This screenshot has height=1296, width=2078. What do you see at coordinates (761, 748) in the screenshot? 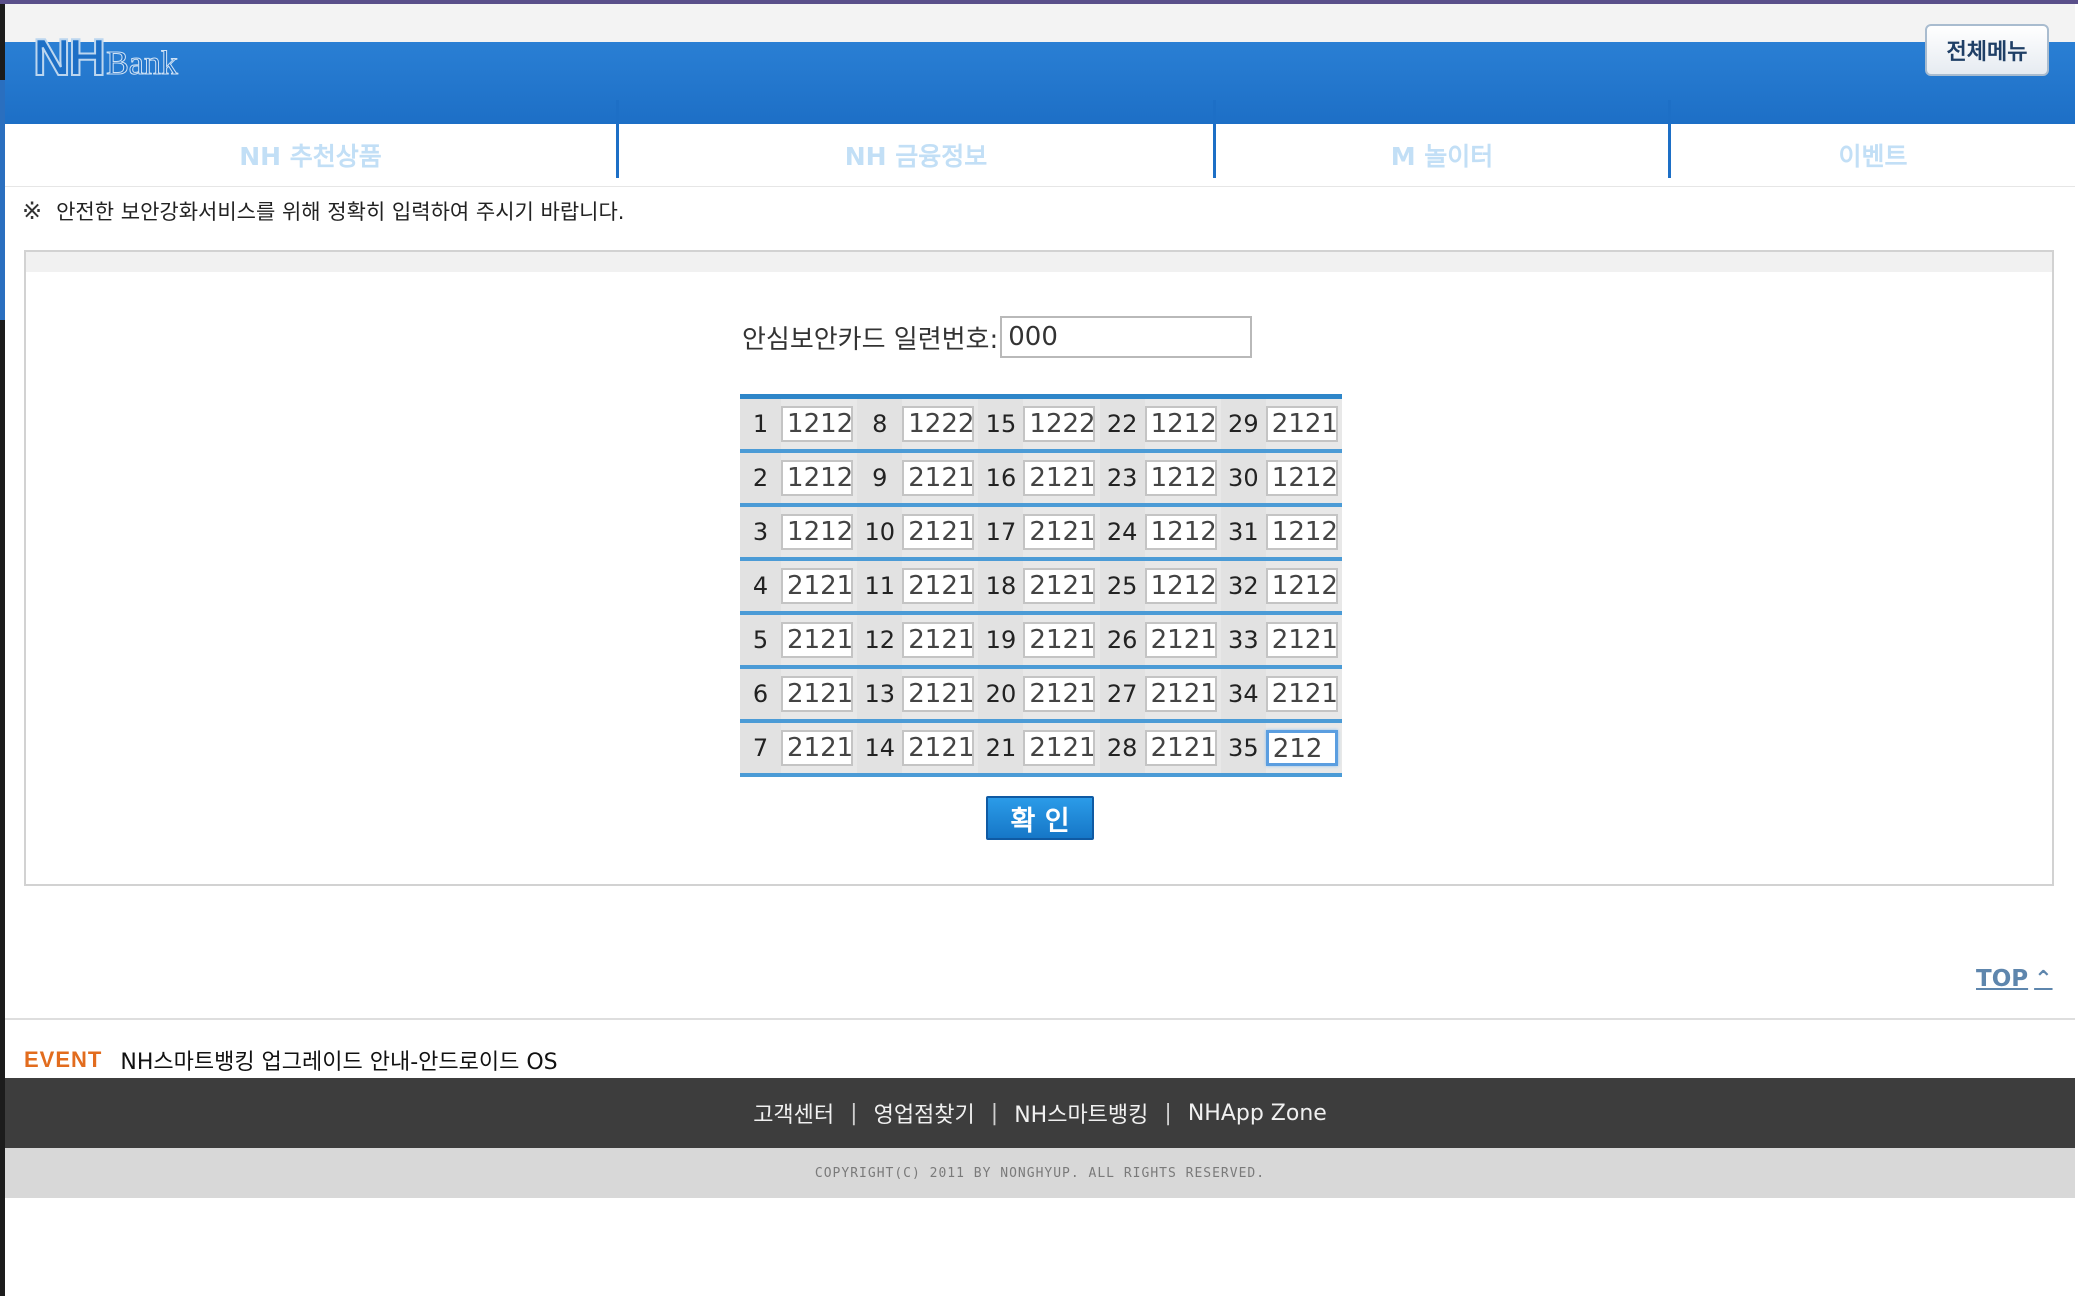
I see `grid-cell-number: 7` at bounding box center [761, 748].